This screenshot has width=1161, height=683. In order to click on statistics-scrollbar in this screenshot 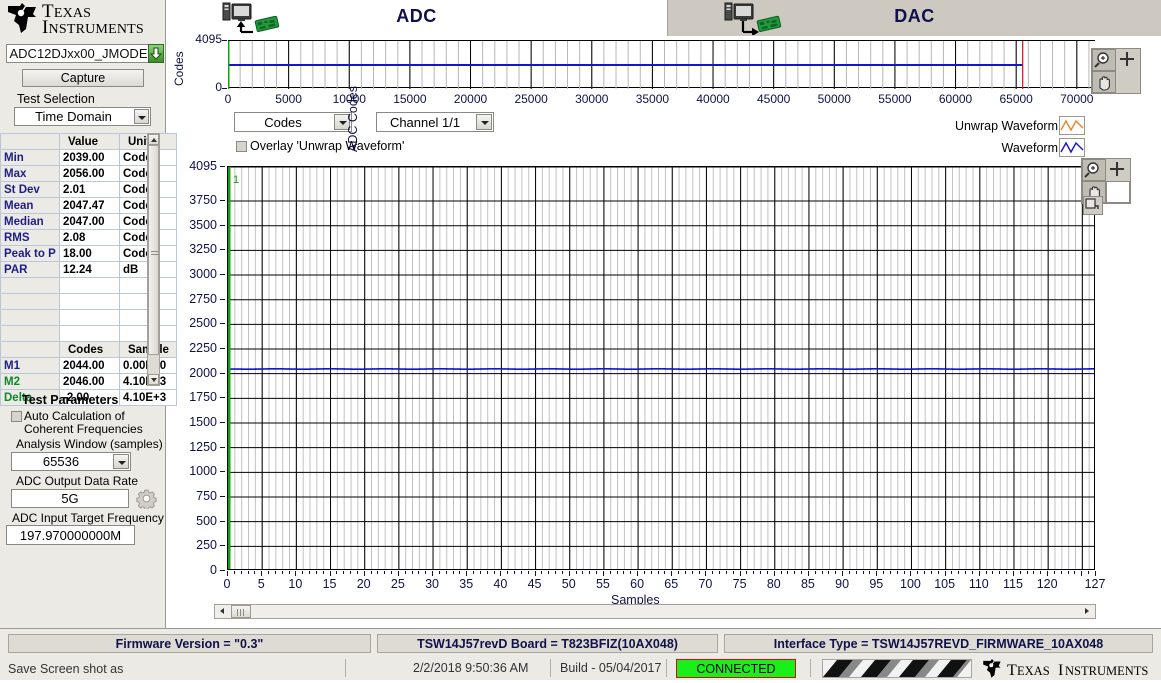, I will do `click(153, 259)`.